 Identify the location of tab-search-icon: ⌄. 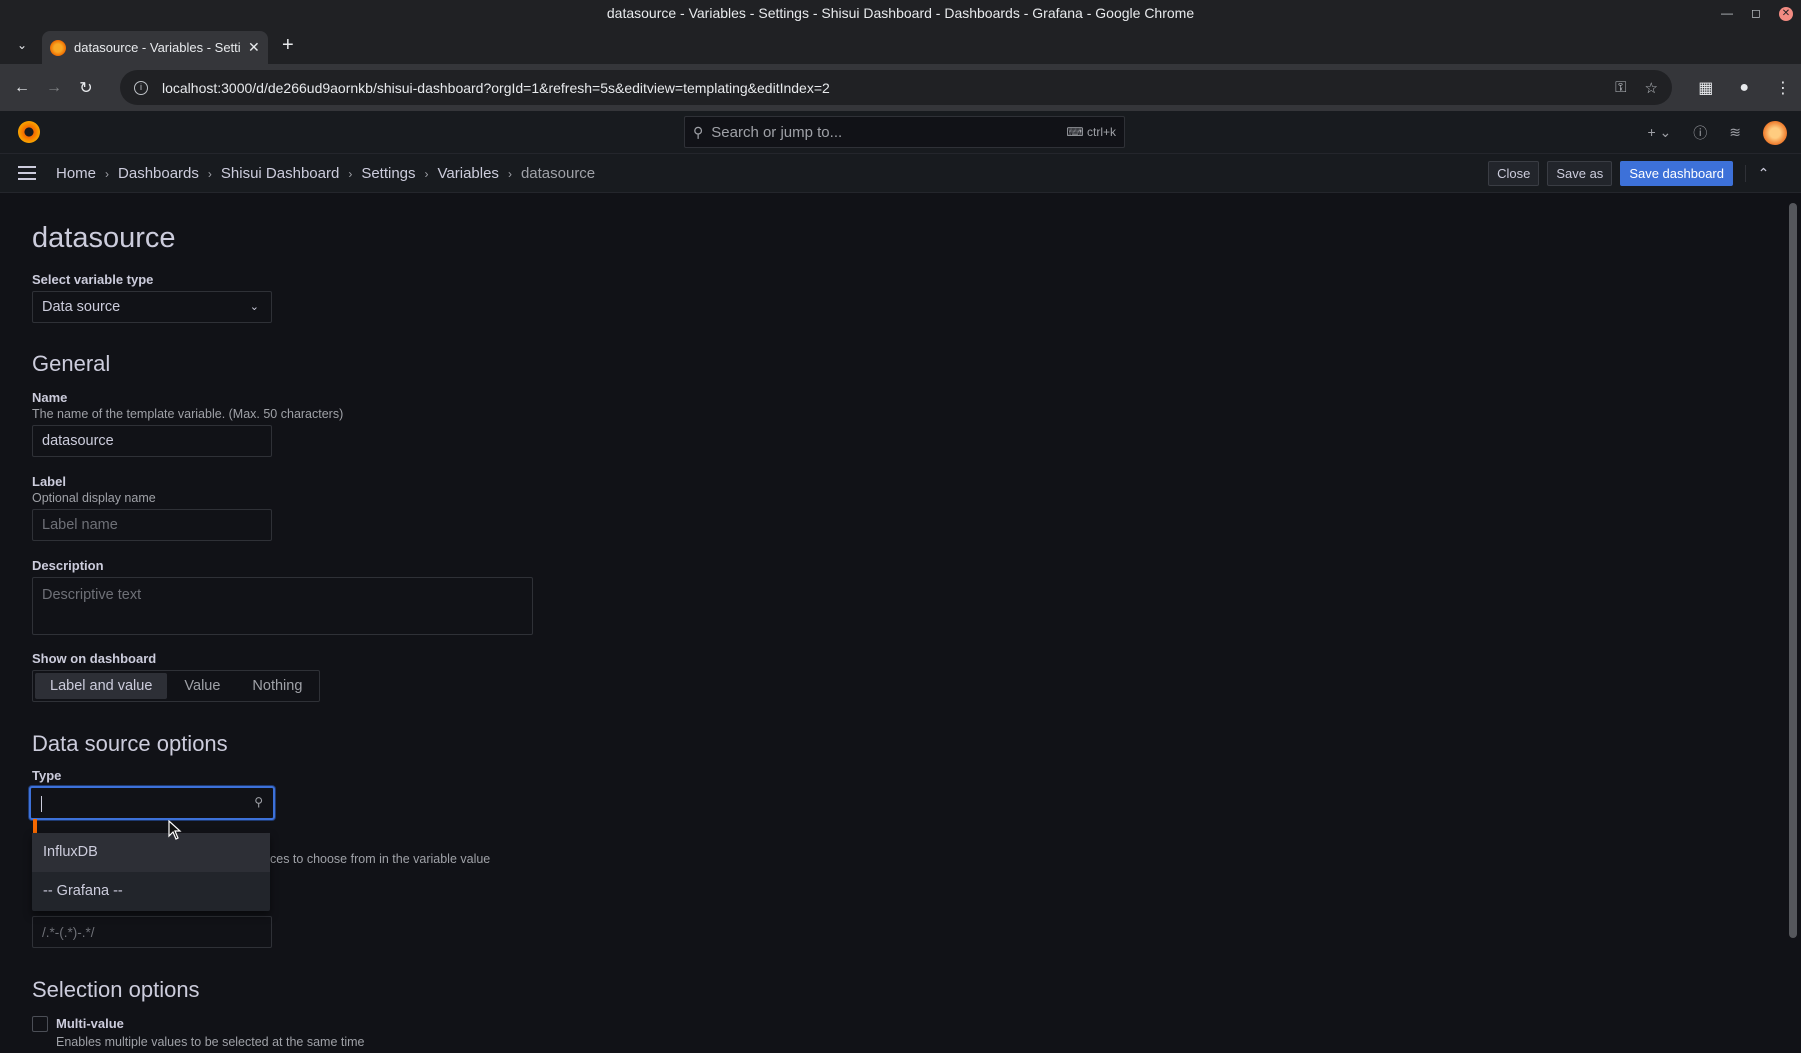
(22, 45).